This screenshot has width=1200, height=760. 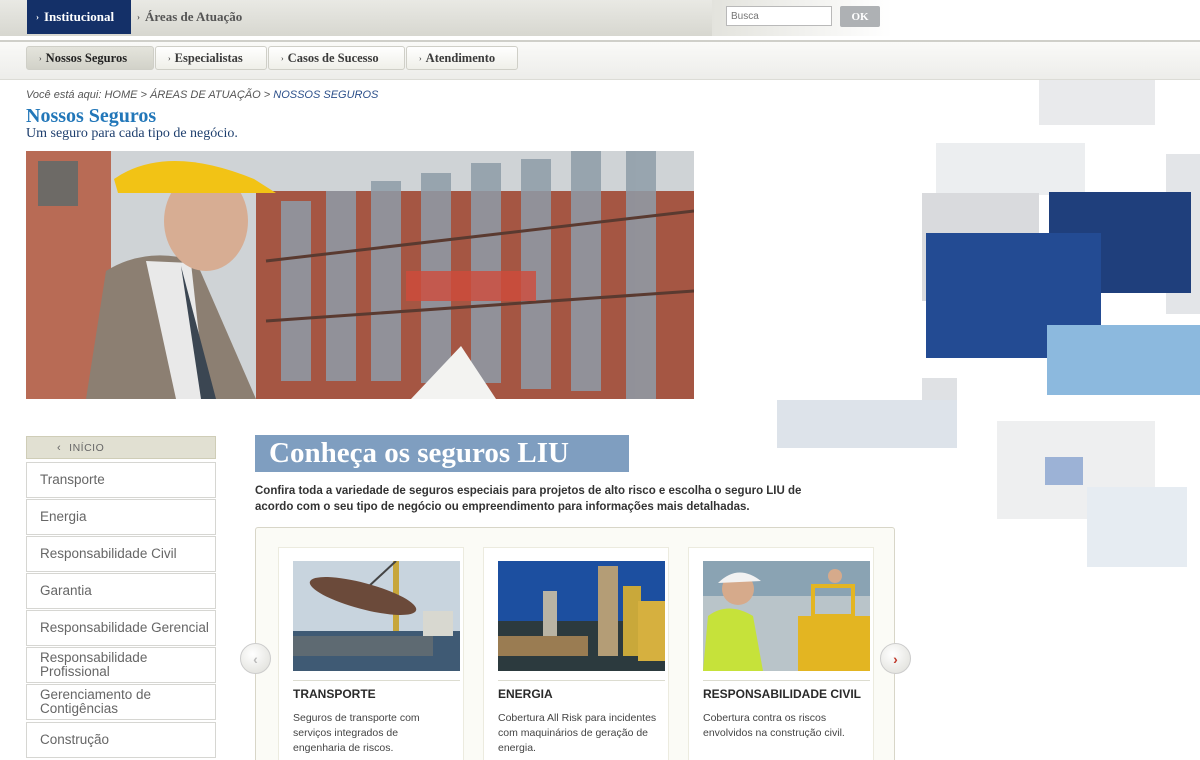 What do you see at coordinates (91, 116) in the screenshot?
I see `page-title: Nossos Seguros` at bounding box center [91, 116].